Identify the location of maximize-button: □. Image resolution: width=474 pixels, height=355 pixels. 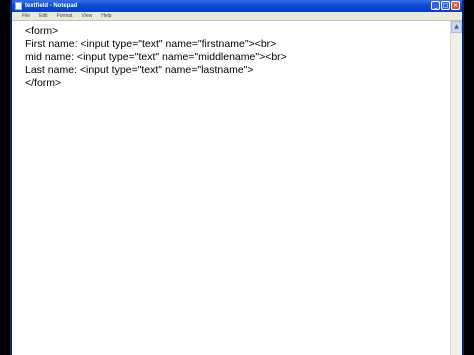
(445, 5).